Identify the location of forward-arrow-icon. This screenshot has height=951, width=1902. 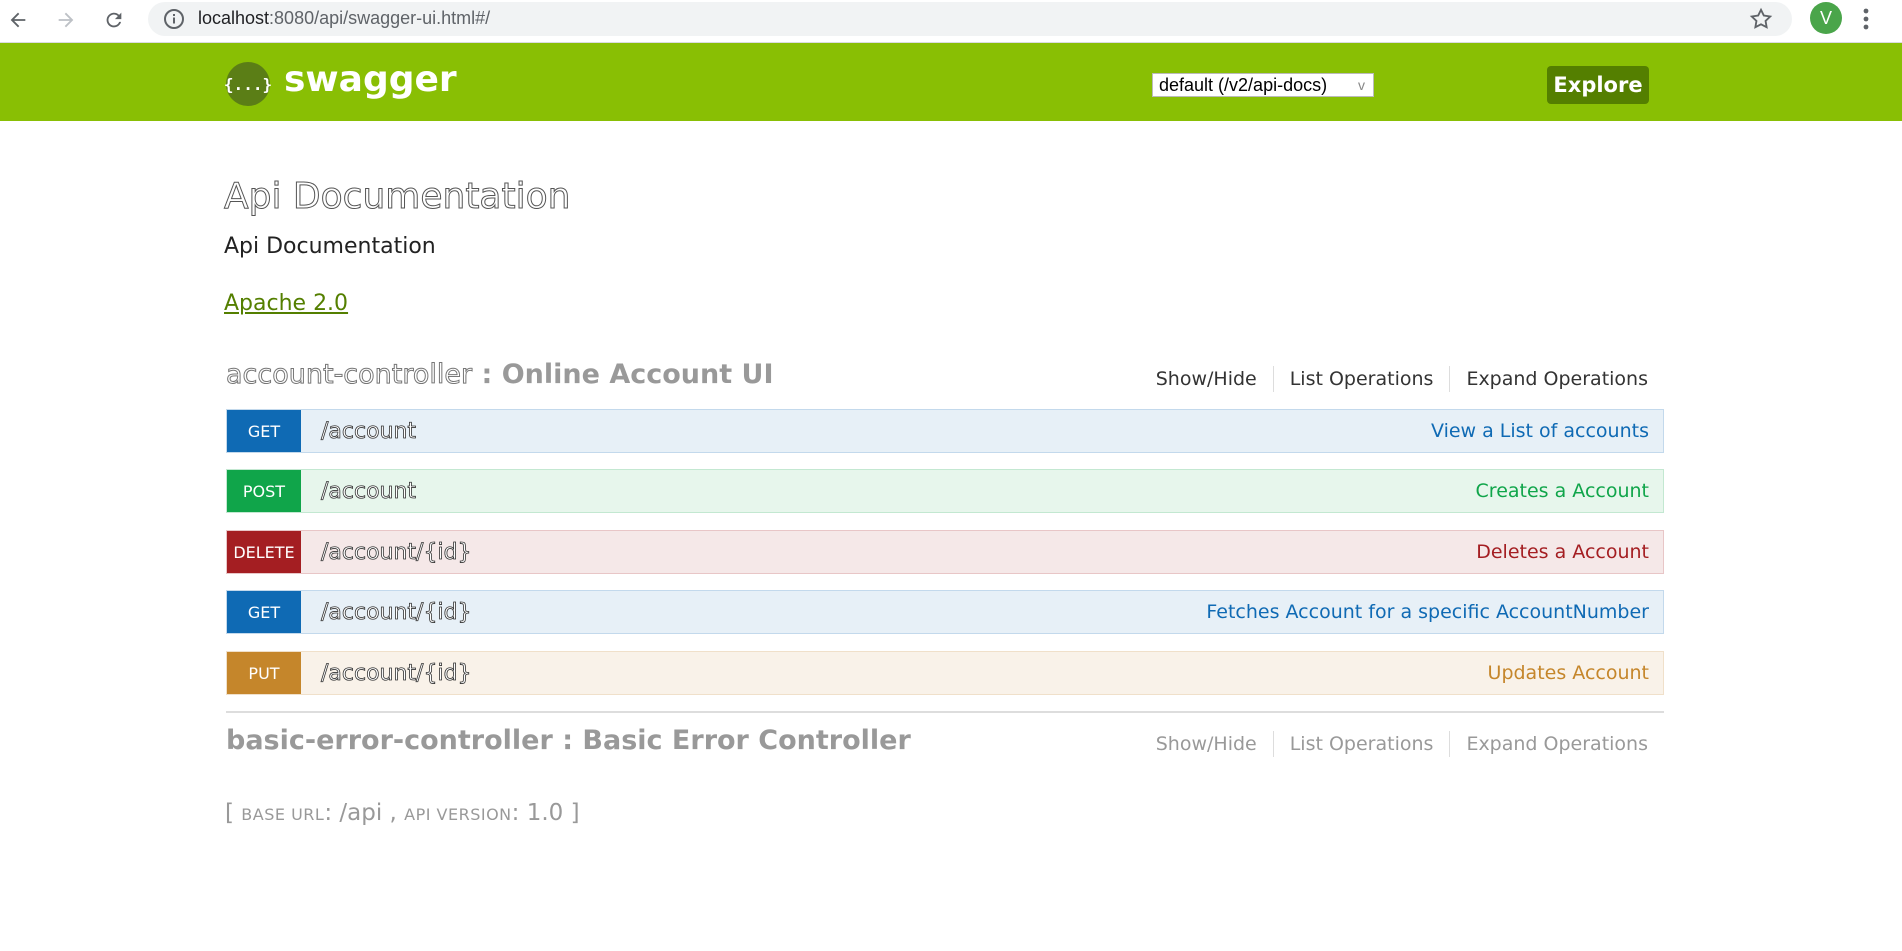
(66, 20).